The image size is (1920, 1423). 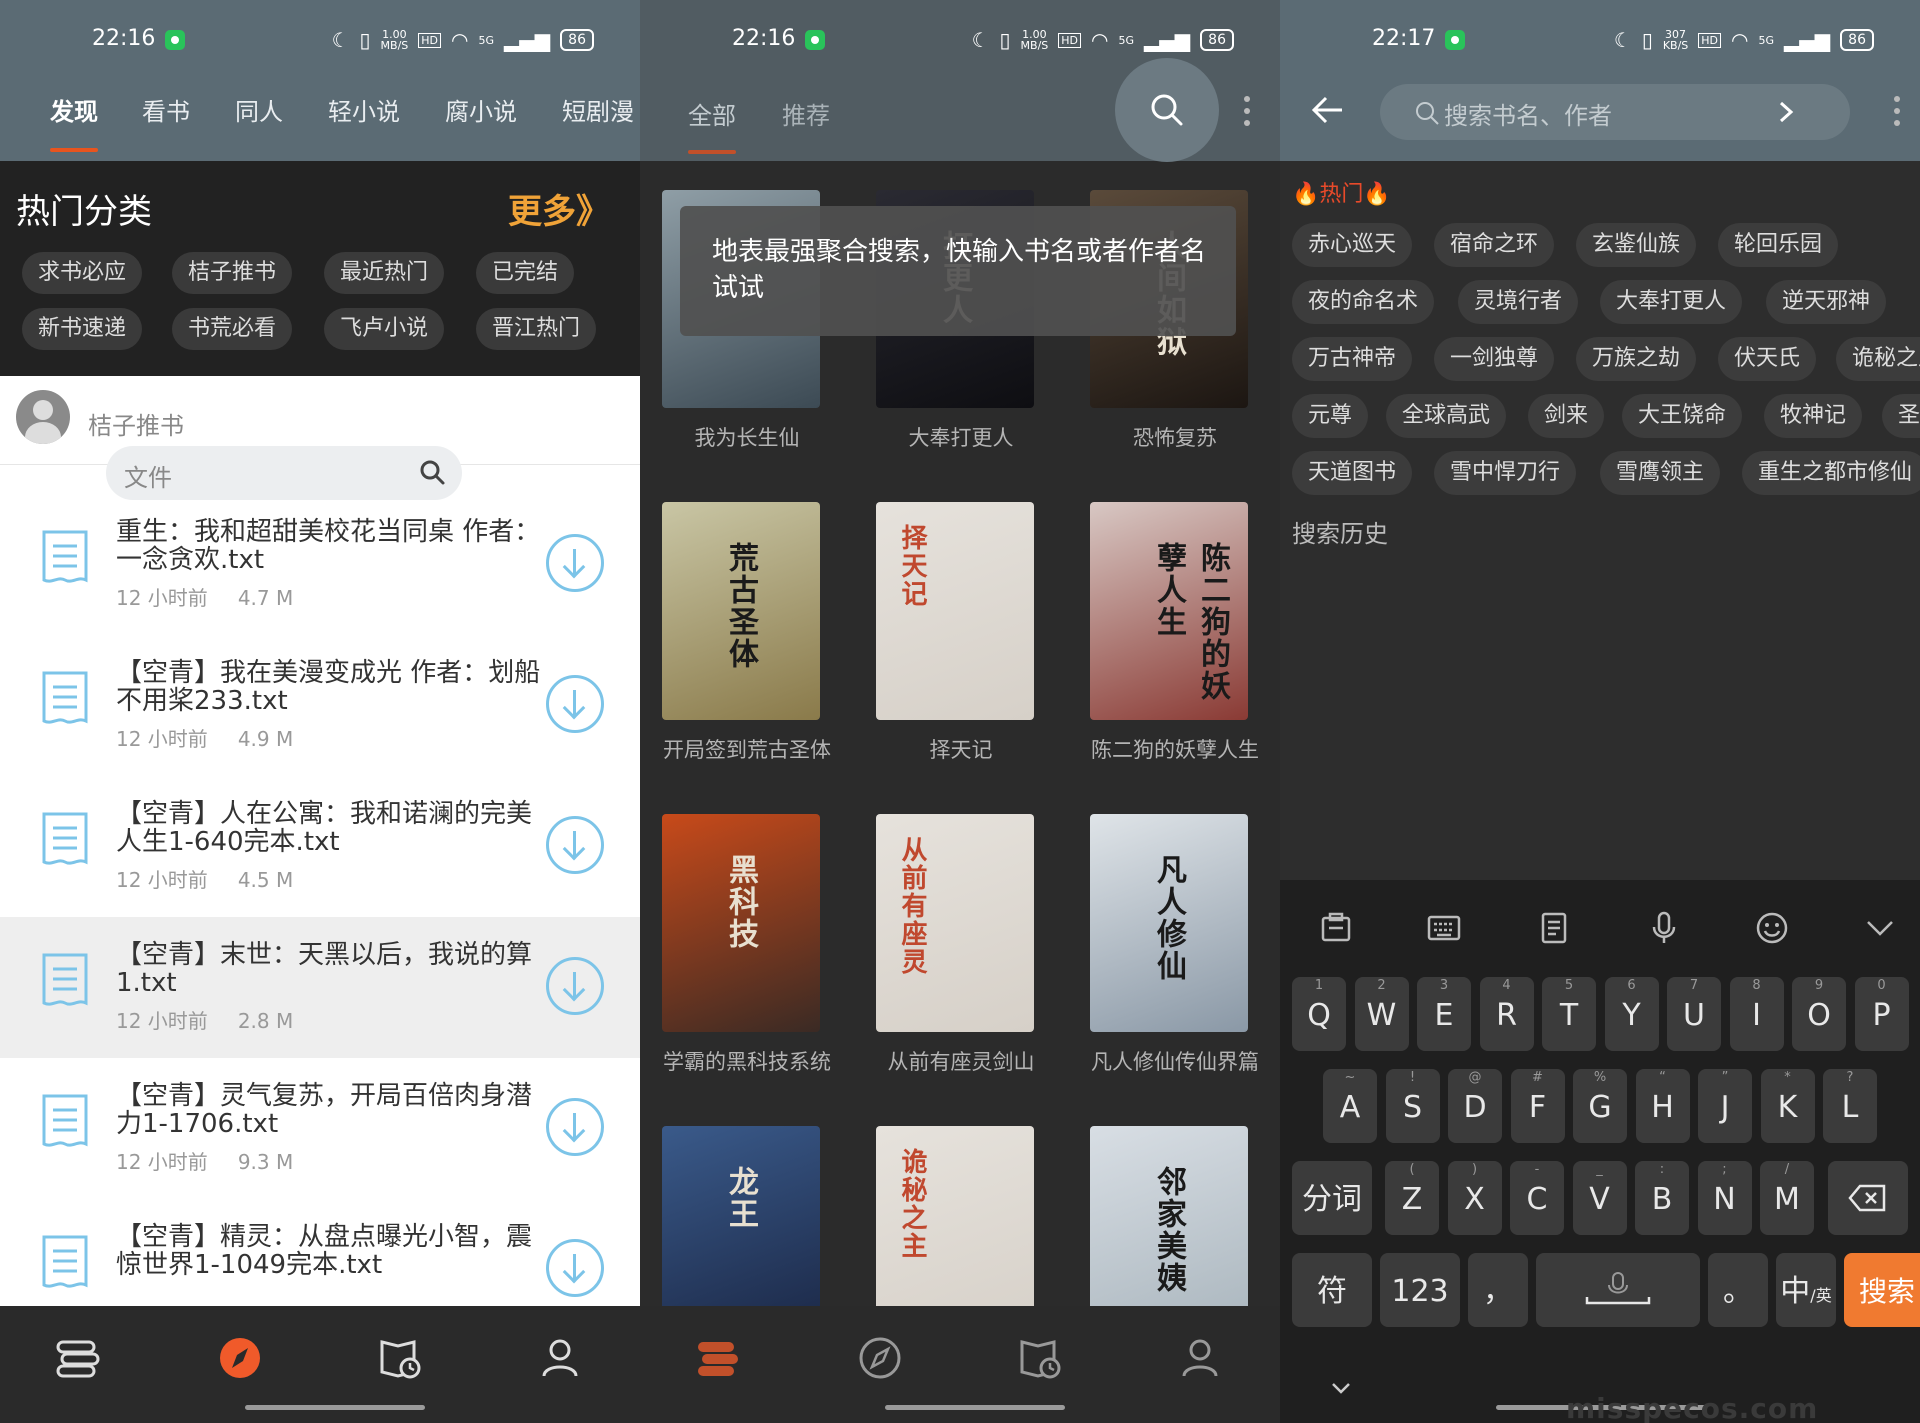 What do you see at coordinates (320, 1128) in the screenshot?
I see `file-list-item: 【空青】灵气复苏，开局百倍肉身潜力1-1706.txt 12 小时前 9.3 M` at bounding box center [320, 1128].